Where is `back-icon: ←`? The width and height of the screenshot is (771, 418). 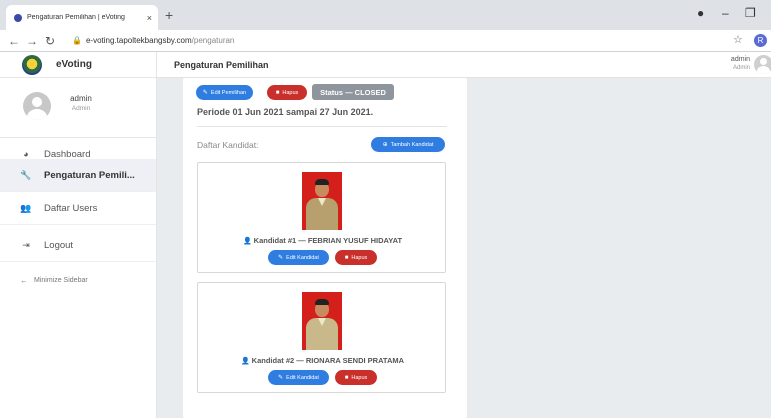 back-icon: ← is located at coordinates (14, 41).